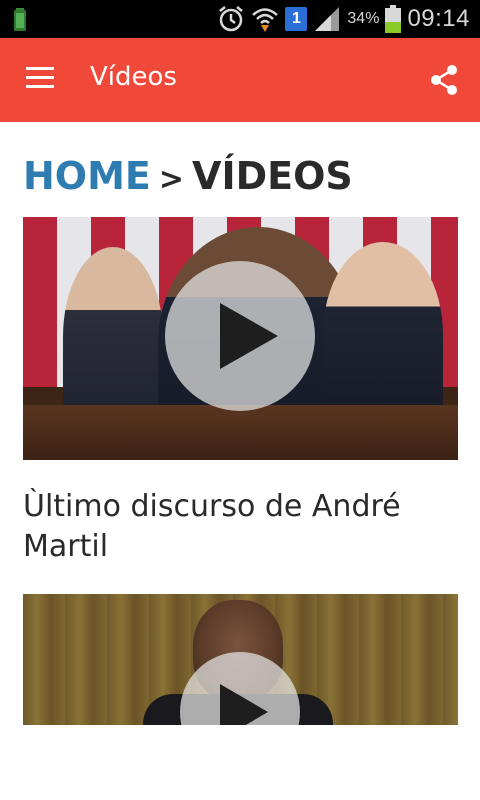 The image size is (480, 800). I want to click on hamburger-menu-icon, so click(41, 80).